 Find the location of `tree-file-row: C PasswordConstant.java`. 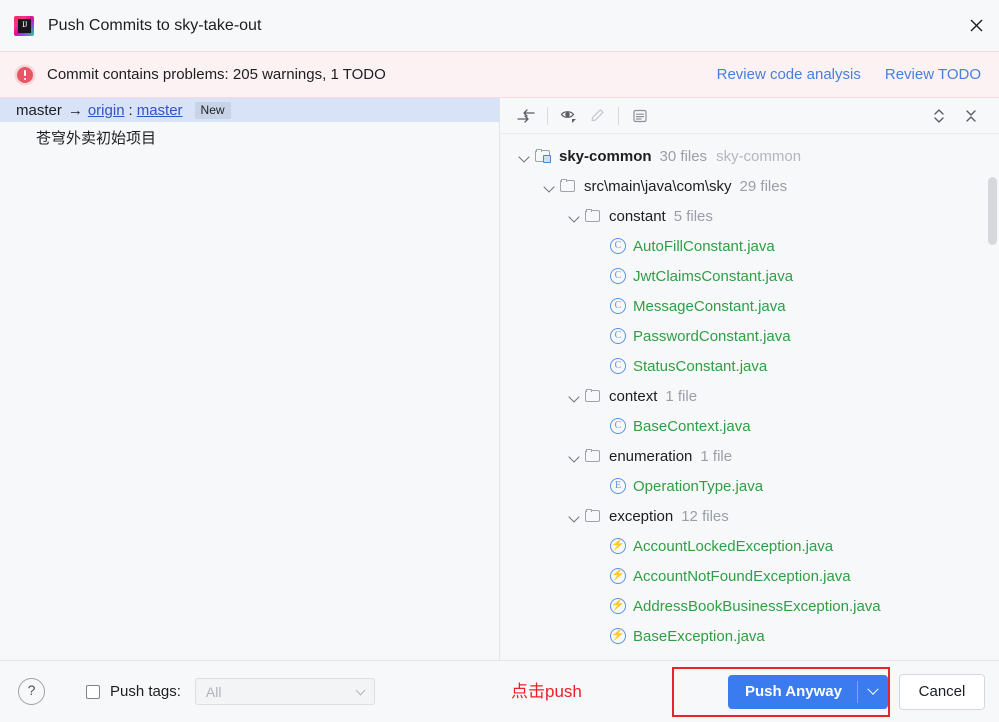

tree-file-row: C PasswordConstant.java is located at coordinates (749, 336).